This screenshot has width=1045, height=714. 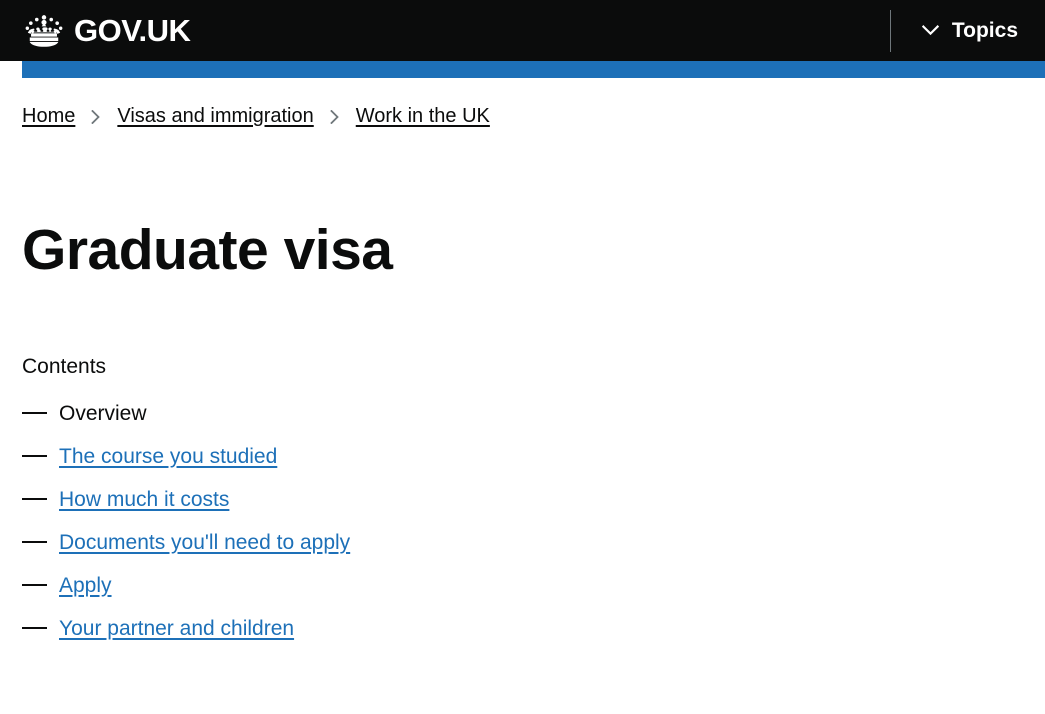 I want to click on contents-item-the-course-you-studied: The course you studied, so click(x=168, y=456).